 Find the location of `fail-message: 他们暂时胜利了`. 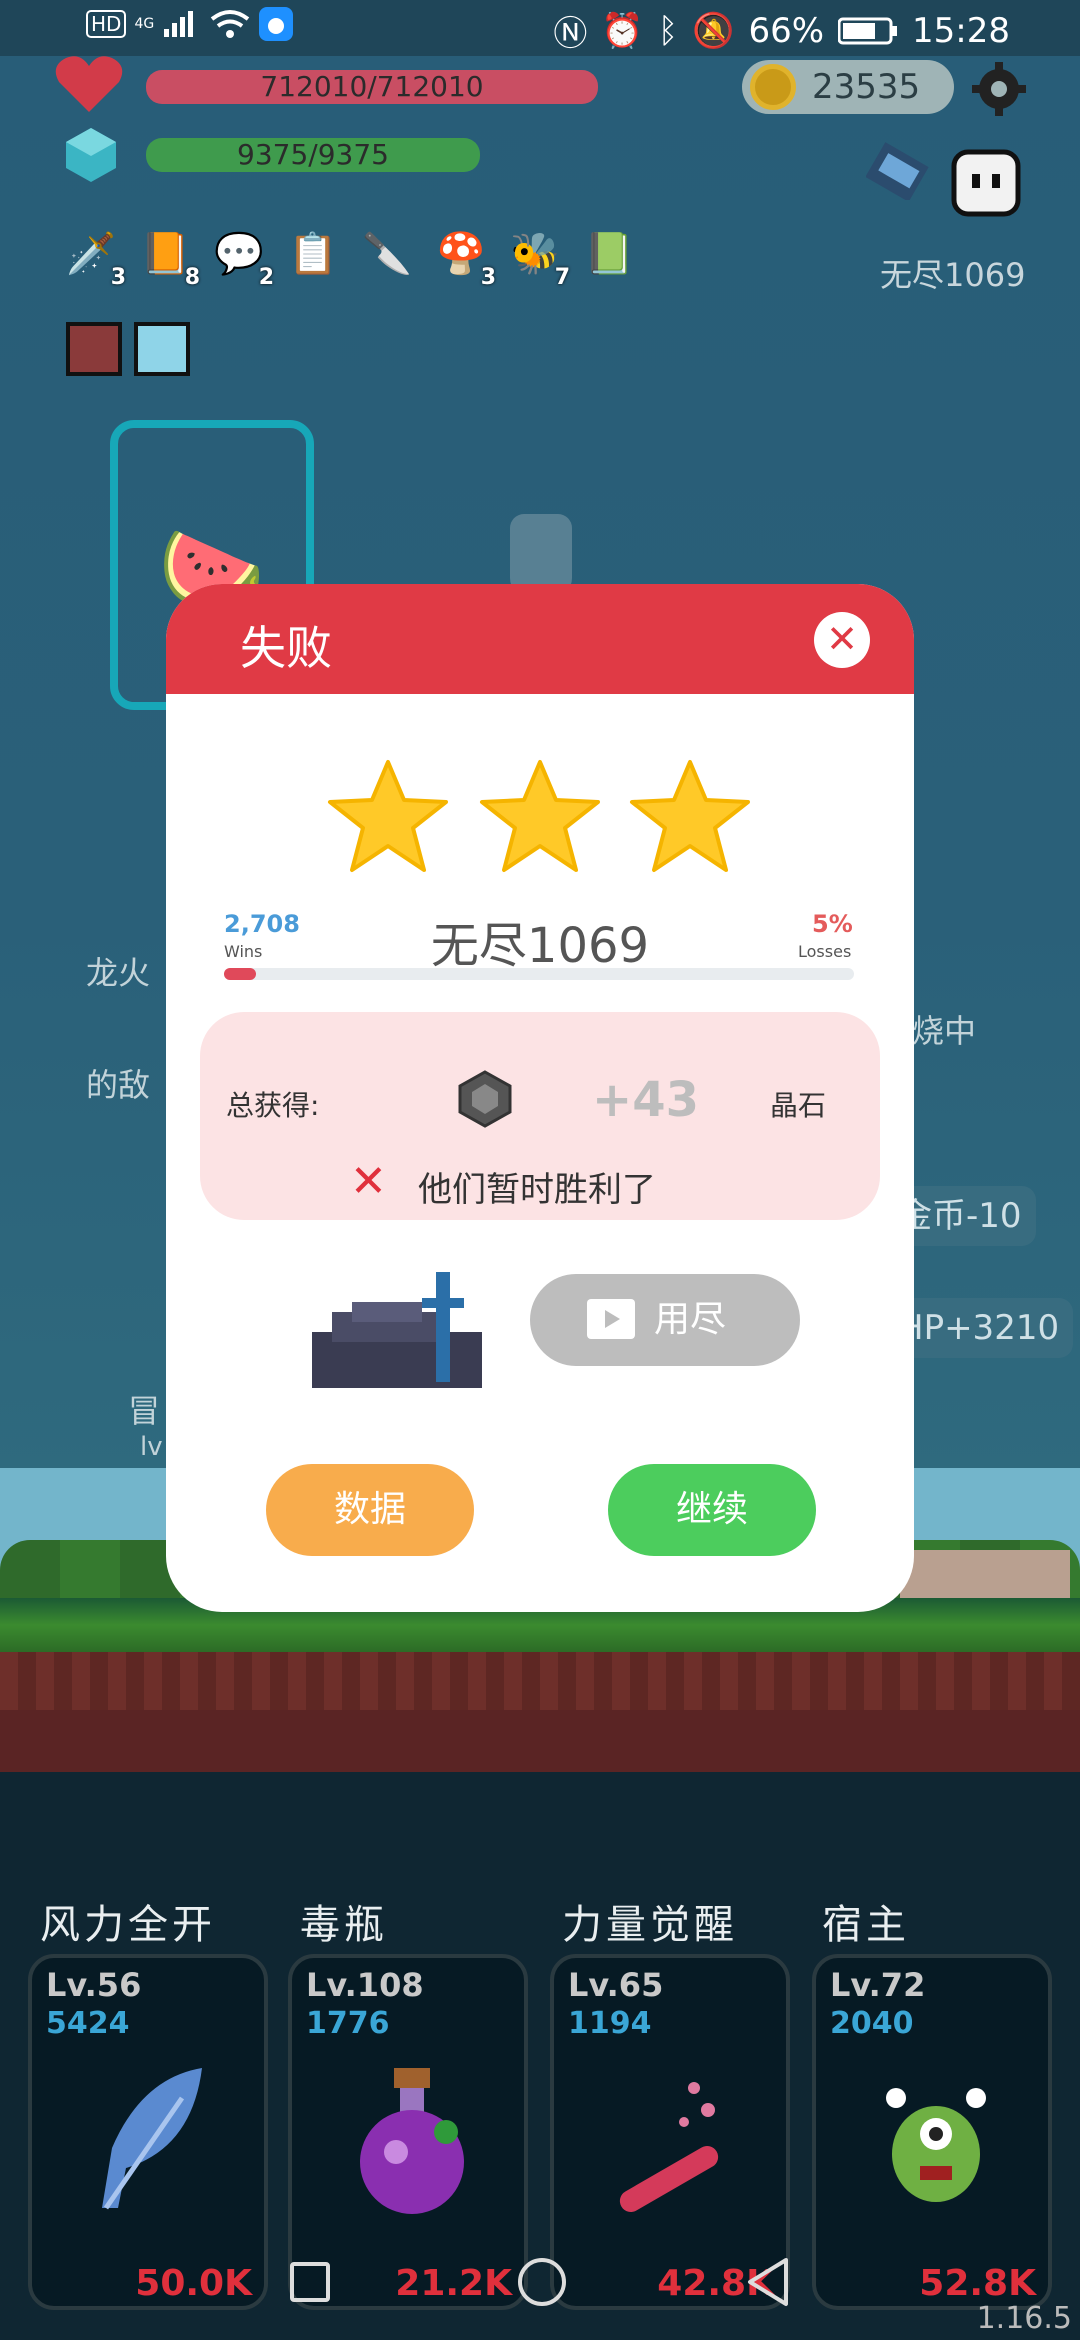

fail-message: 他们暂时胜利了 is located at coordinates (537, 1190).